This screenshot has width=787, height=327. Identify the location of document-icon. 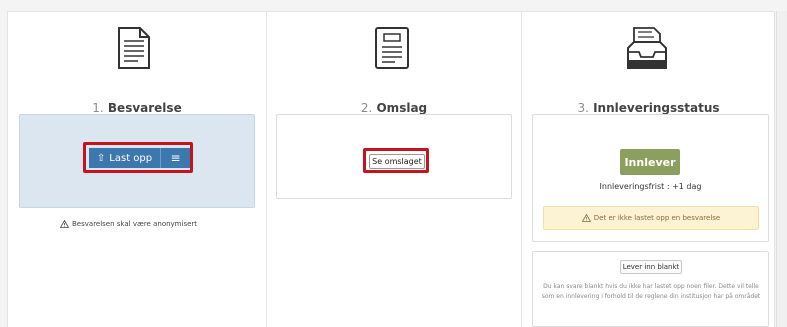
(134, 48).